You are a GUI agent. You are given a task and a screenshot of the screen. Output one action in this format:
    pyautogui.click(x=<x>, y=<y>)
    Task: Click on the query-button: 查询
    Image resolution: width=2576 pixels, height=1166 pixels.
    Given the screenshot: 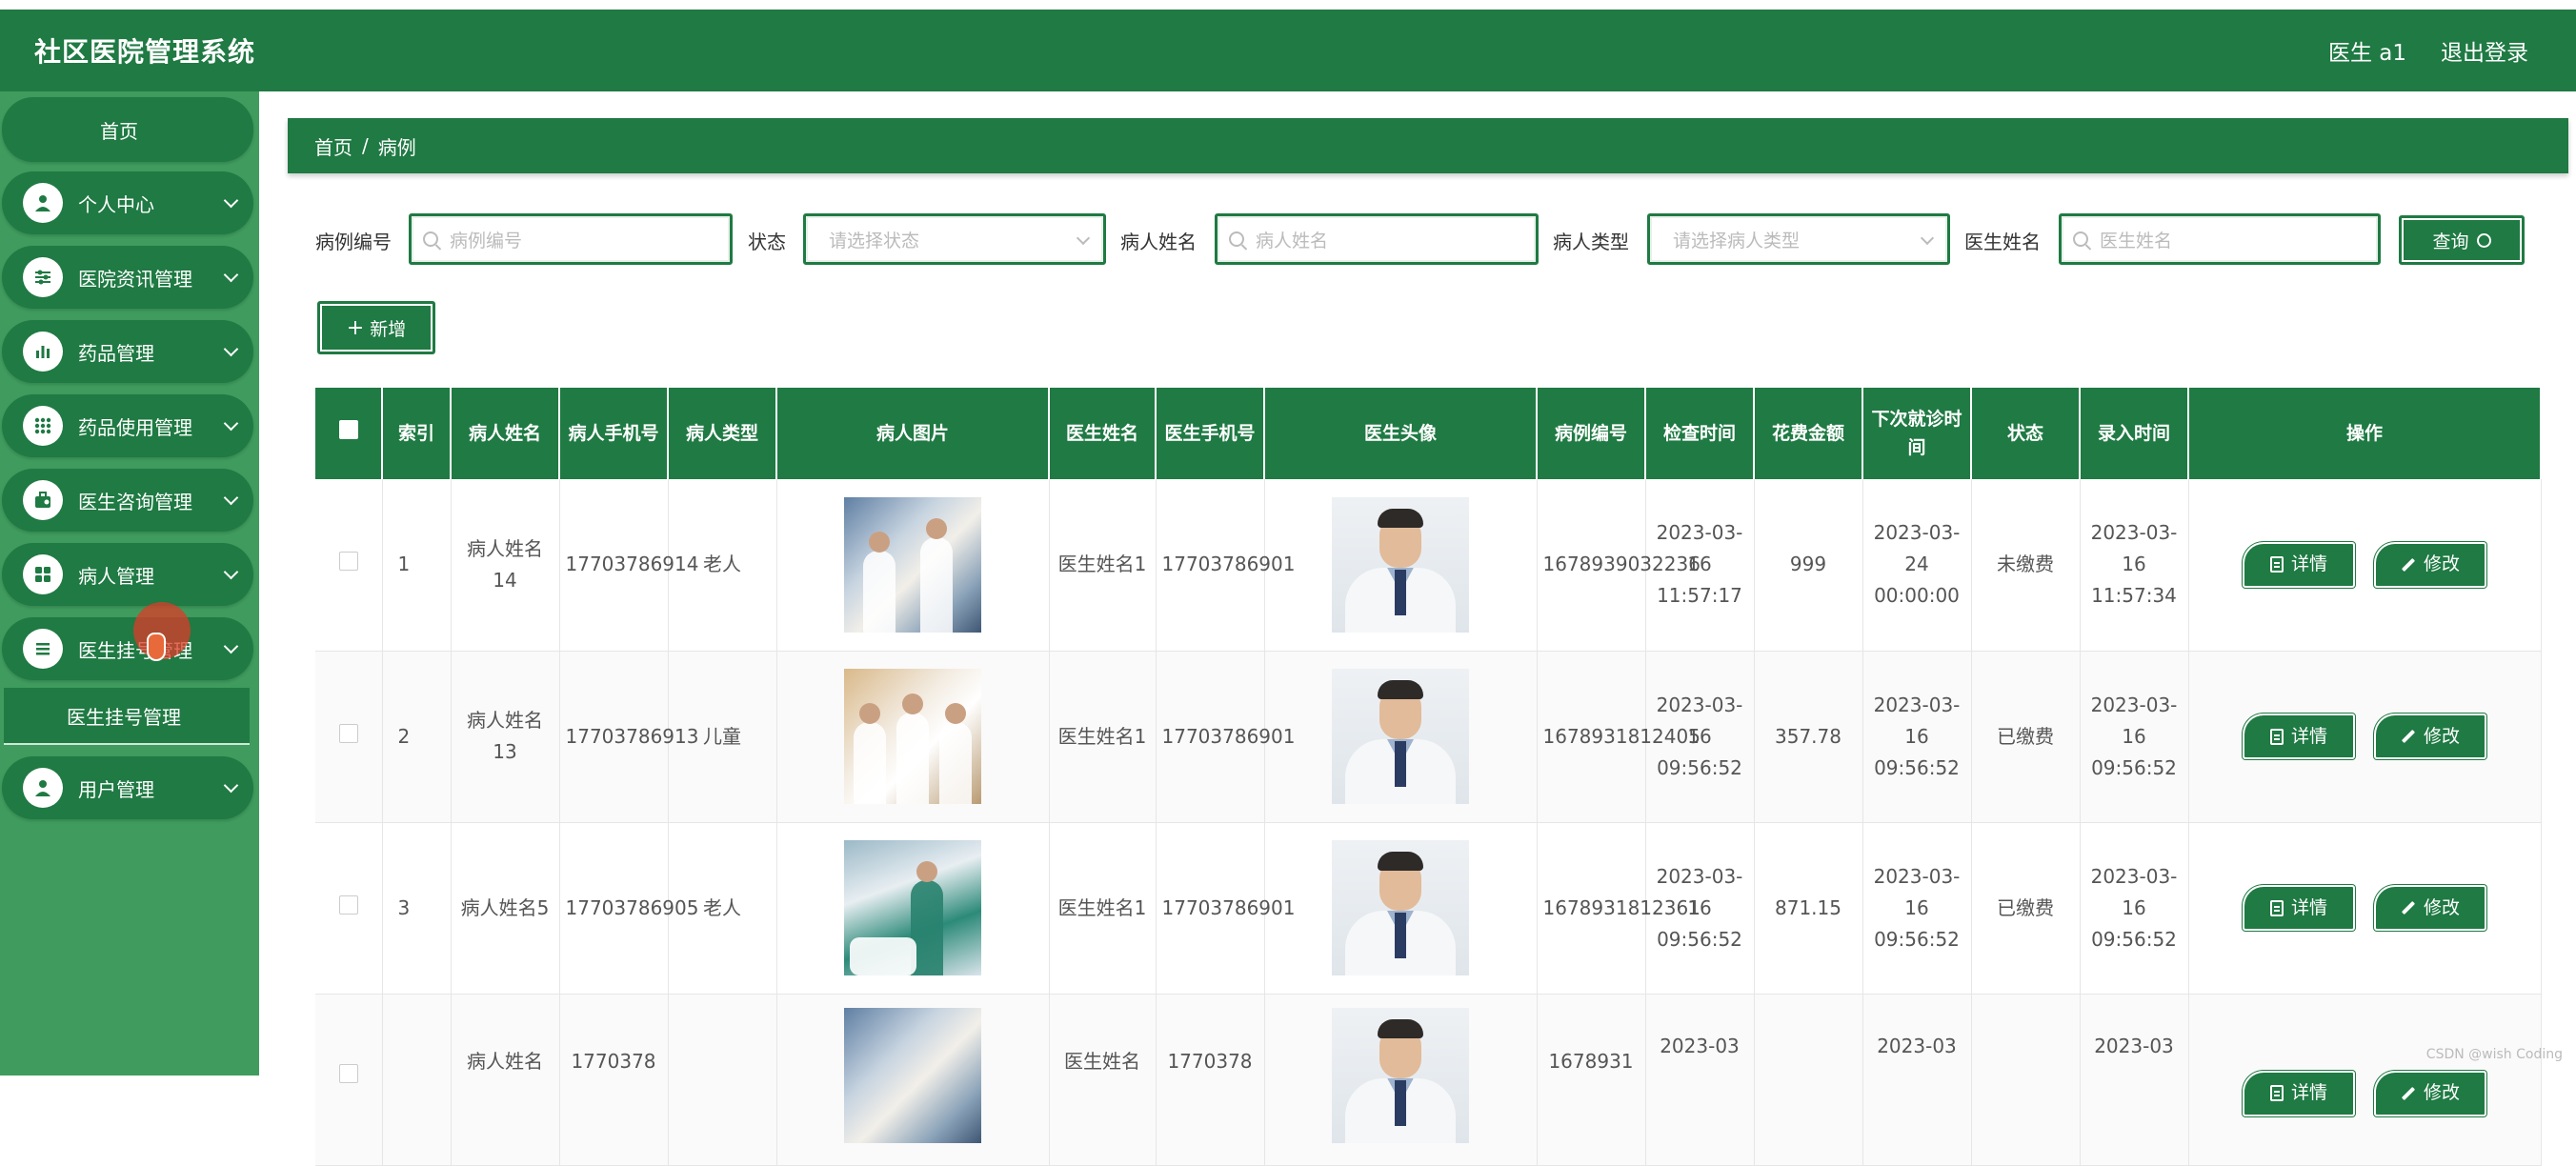 What is the action you would take?
    pyautogui.click(x=2462, y=240)
    